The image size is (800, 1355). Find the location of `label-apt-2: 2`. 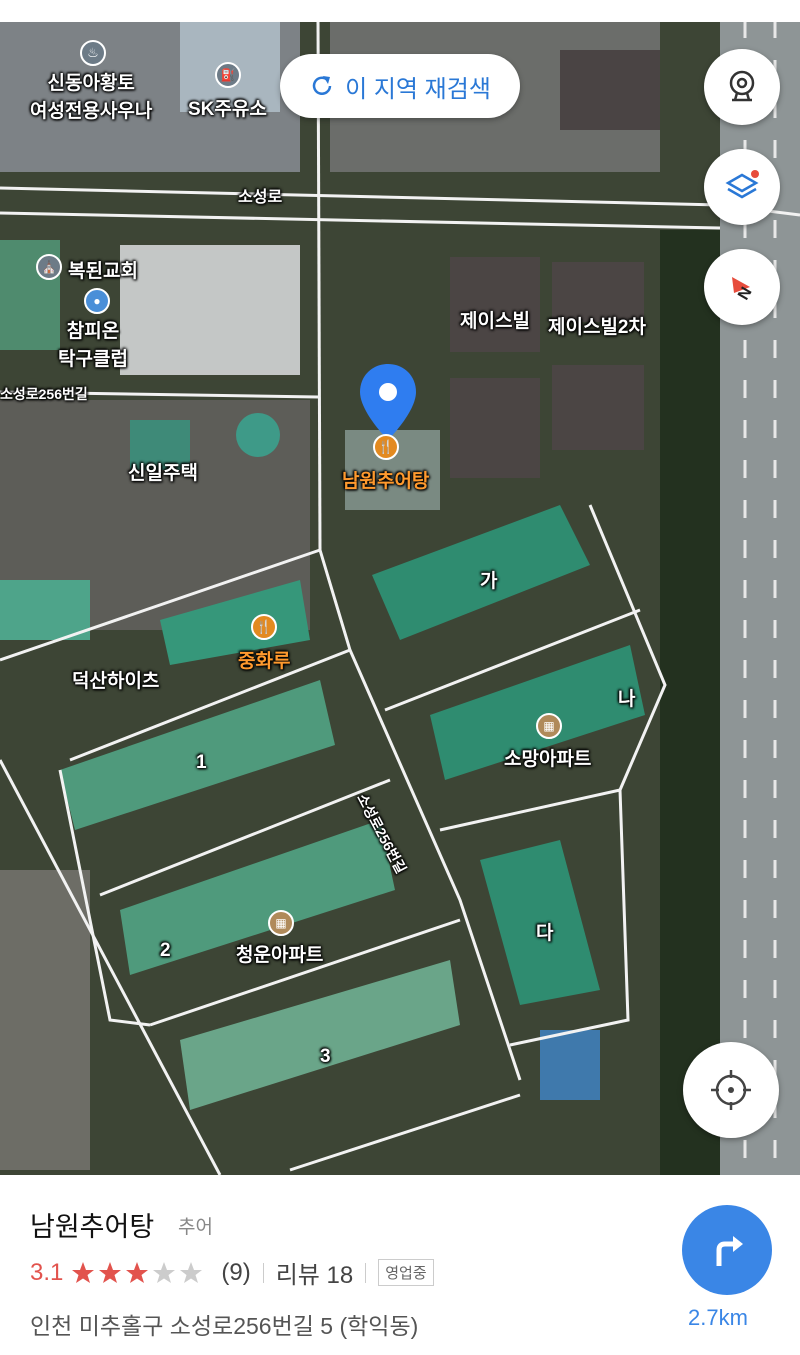

label-apt-2: 2 is located at coordinates (165, 950).